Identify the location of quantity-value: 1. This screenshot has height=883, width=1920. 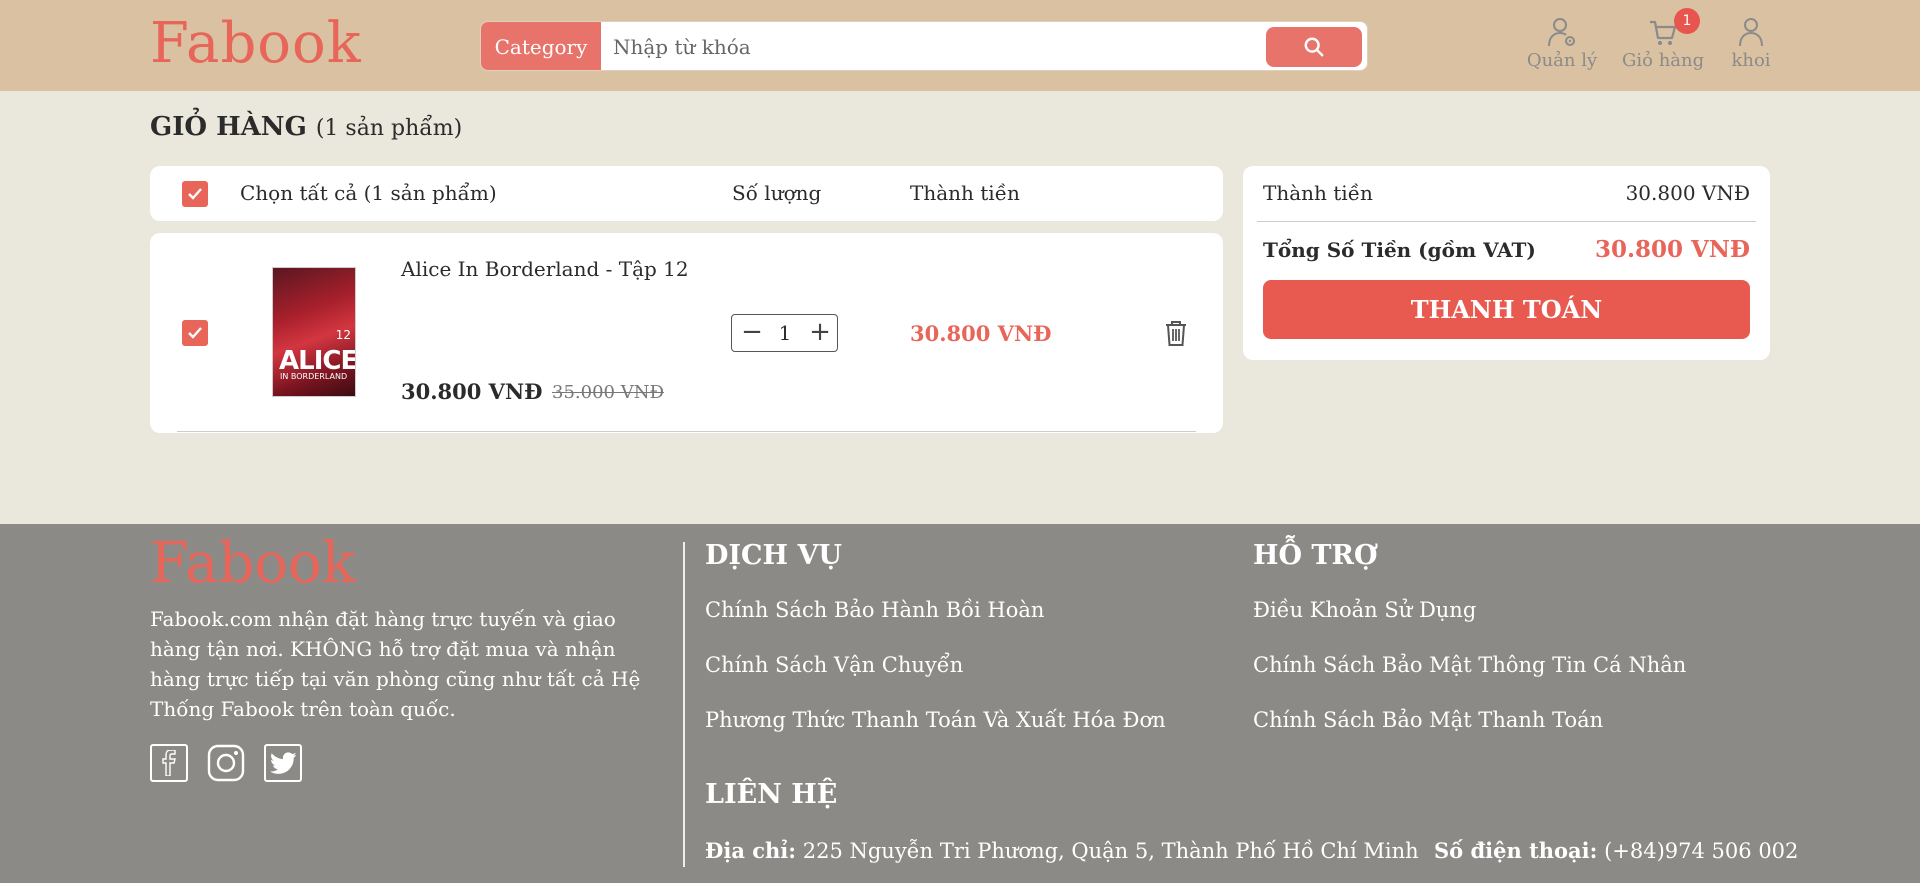
(785, 333).